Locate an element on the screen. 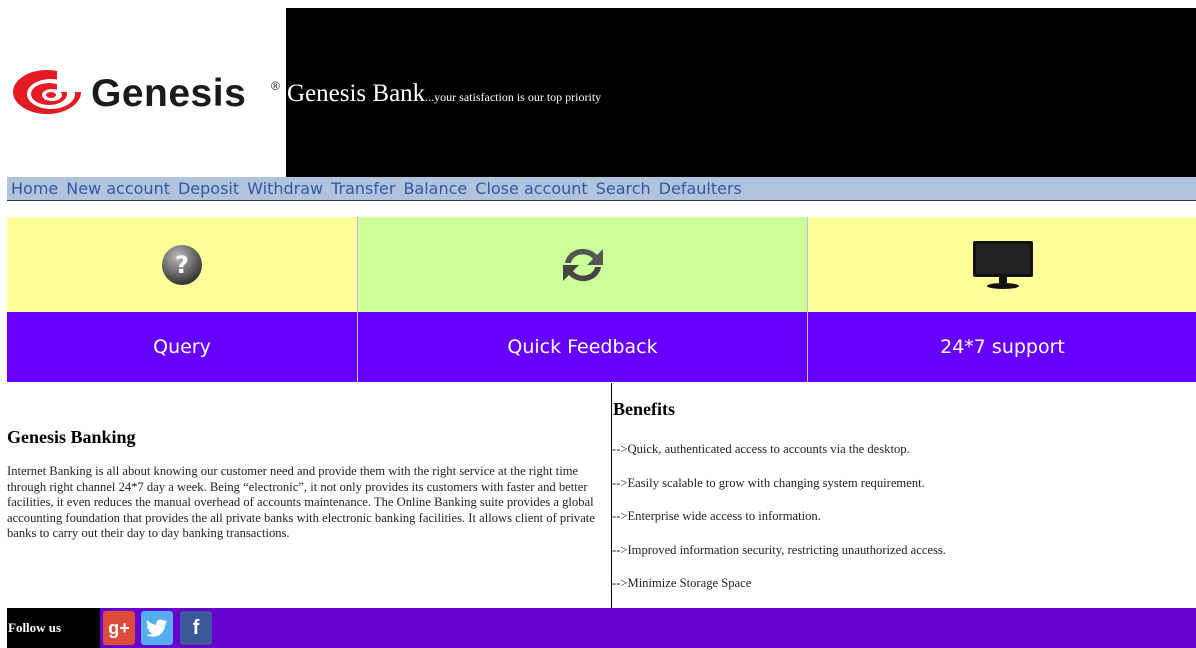  logo-registered-mark: ® is located at coordinates (275, 86).